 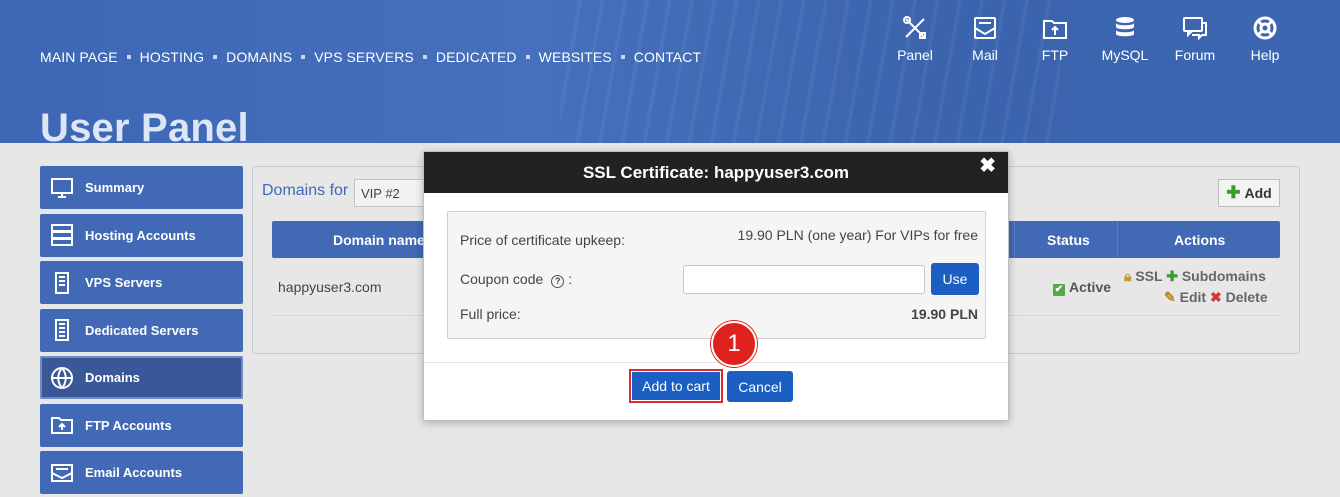 What do you see at coordinates (985, 55) in the screenshot?
I see `tool-mail-label: Mail` at bounding box center [985, 55].